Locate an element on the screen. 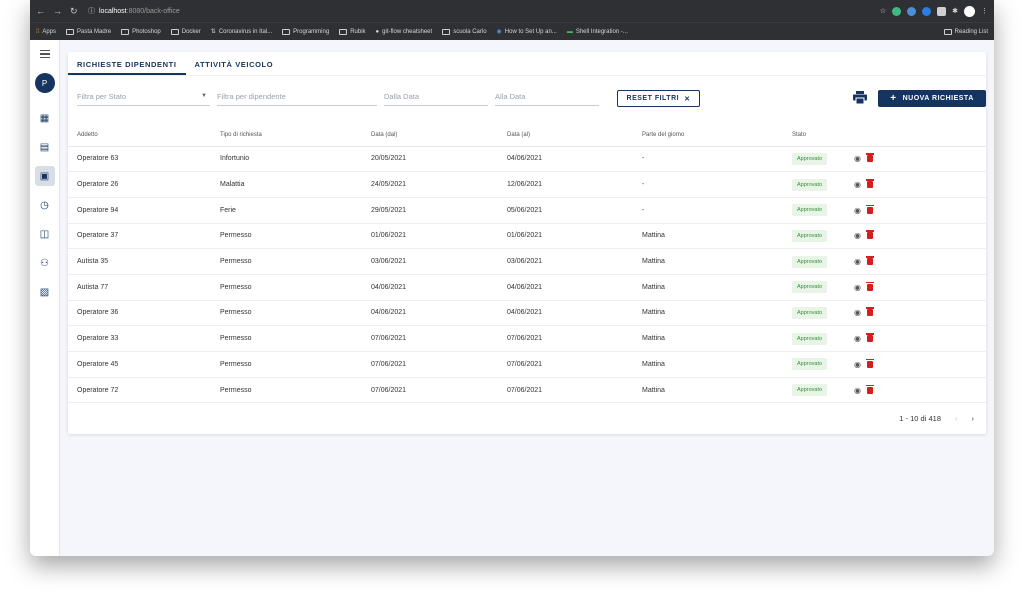 The width and height of the screenshot is (1024, 596). bookmark-item: Docker is located at coordinates (185, 31).